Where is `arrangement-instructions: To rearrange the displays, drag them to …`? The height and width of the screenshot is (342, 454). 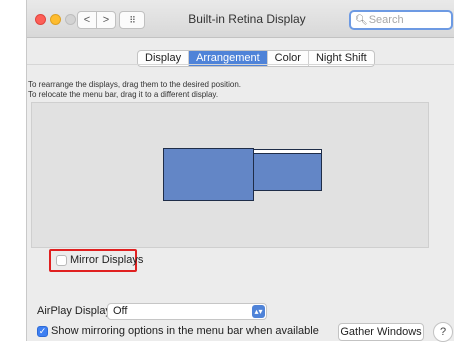
arrangement-instructions: To rearrange the displays, drag them to … is located at coordinates (134, 89).